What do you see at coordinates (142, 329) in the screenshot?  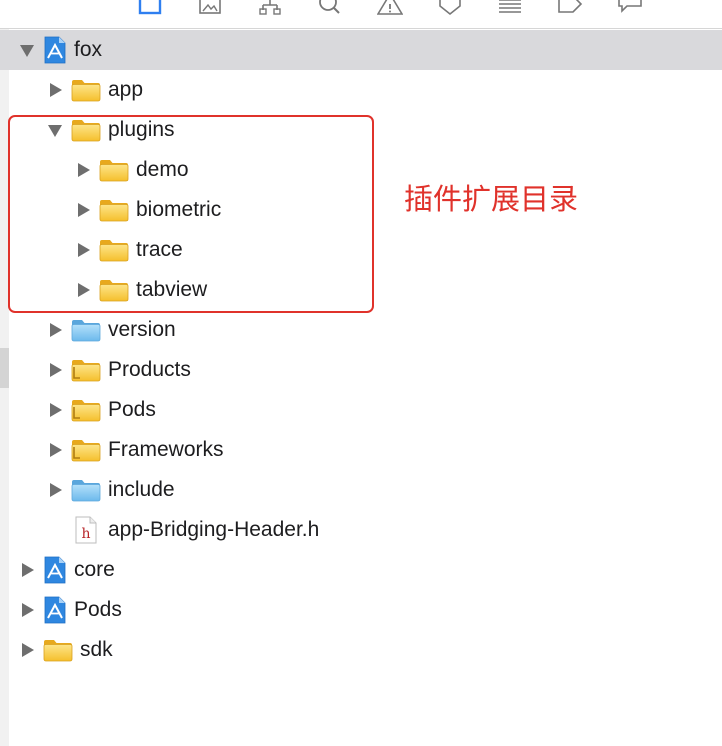 I see `tree-label: version` at bounding box center [142, 329].